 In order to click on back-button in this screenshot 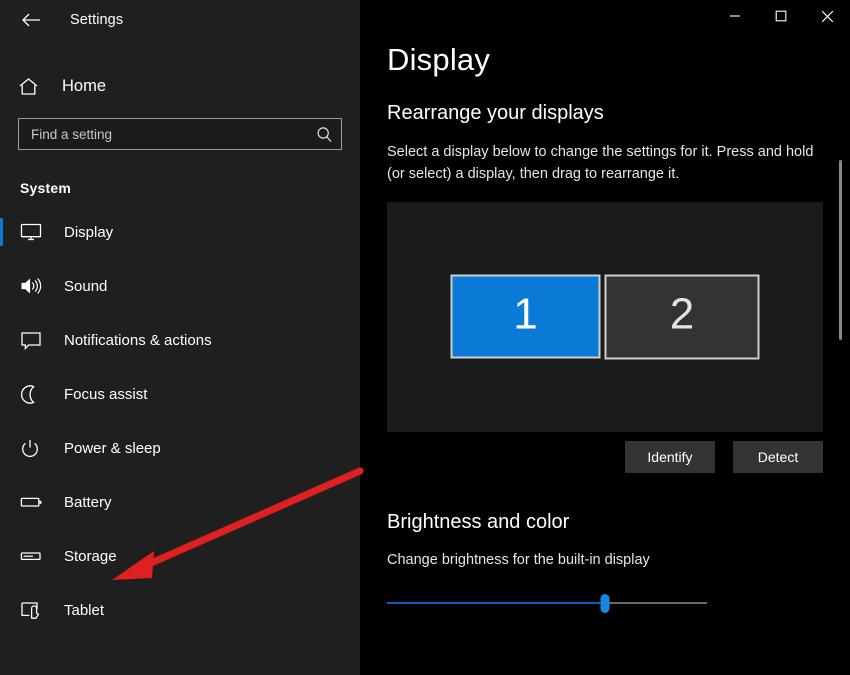, I will do `click(31, 20)`.